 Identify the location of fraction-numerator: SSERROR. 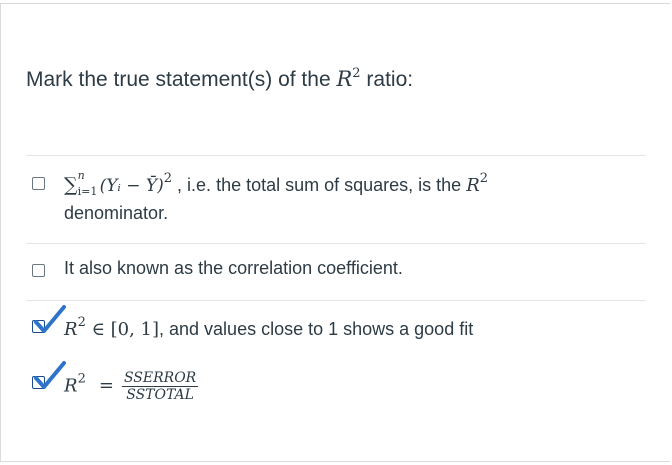
(160, 378).